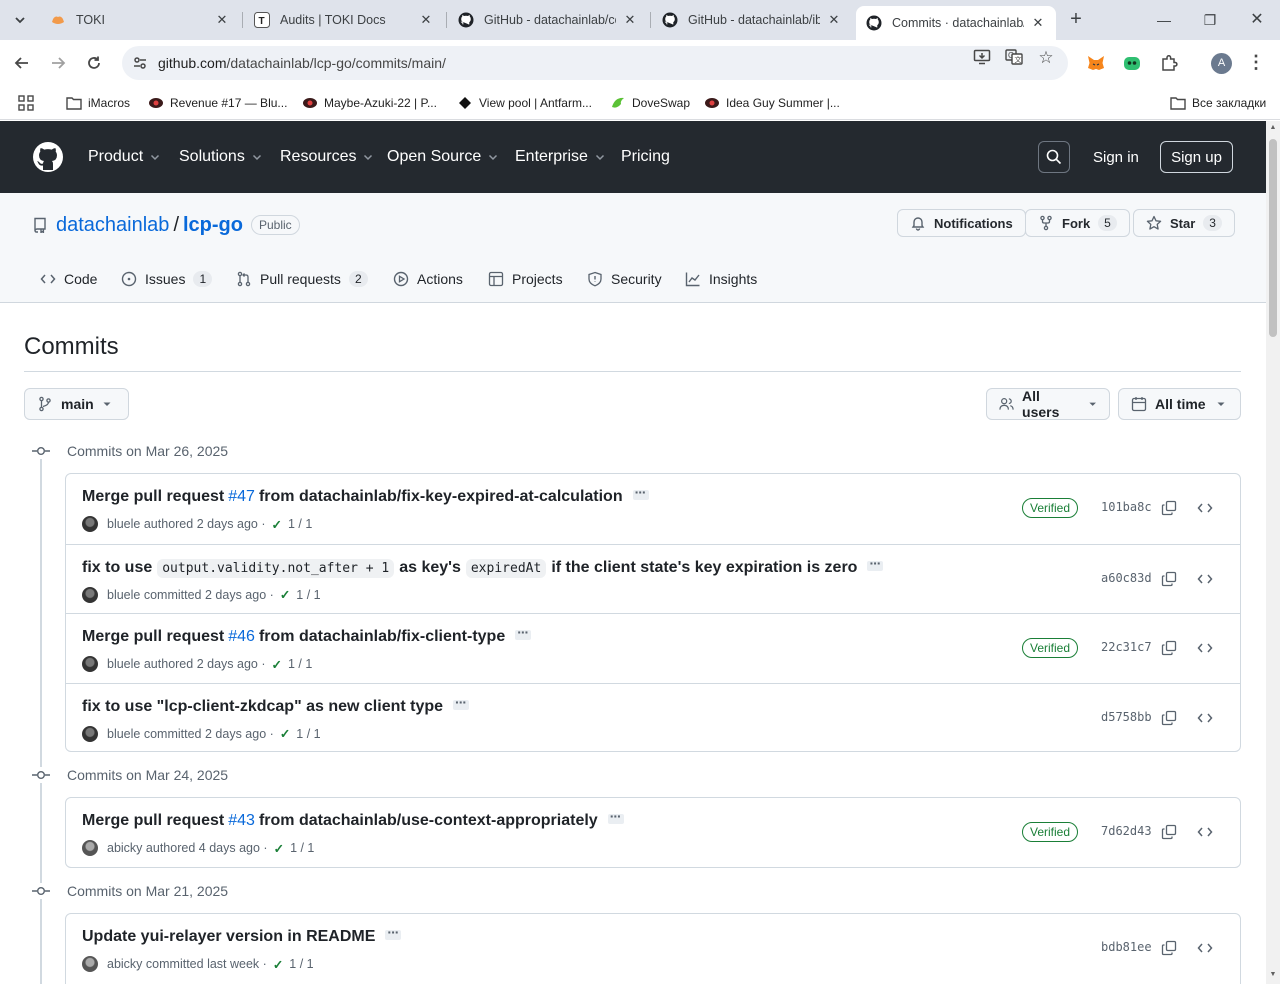 This screenshot has width=1280, height=984. What do you see at coordinates (1210, 20) in the screenshot?
I see `restore-window-icon: ❐` at bounding box center [1210, 20].